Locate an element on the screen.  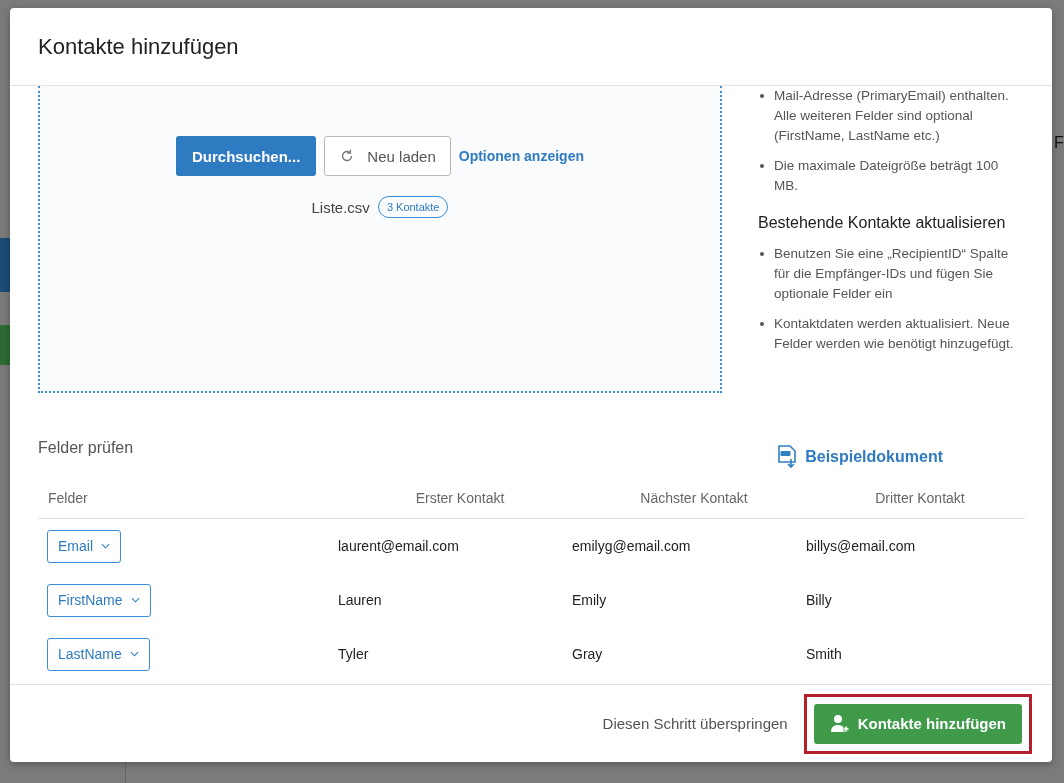
section-heading: Felder prüfen is located at coordinates (86, 448).